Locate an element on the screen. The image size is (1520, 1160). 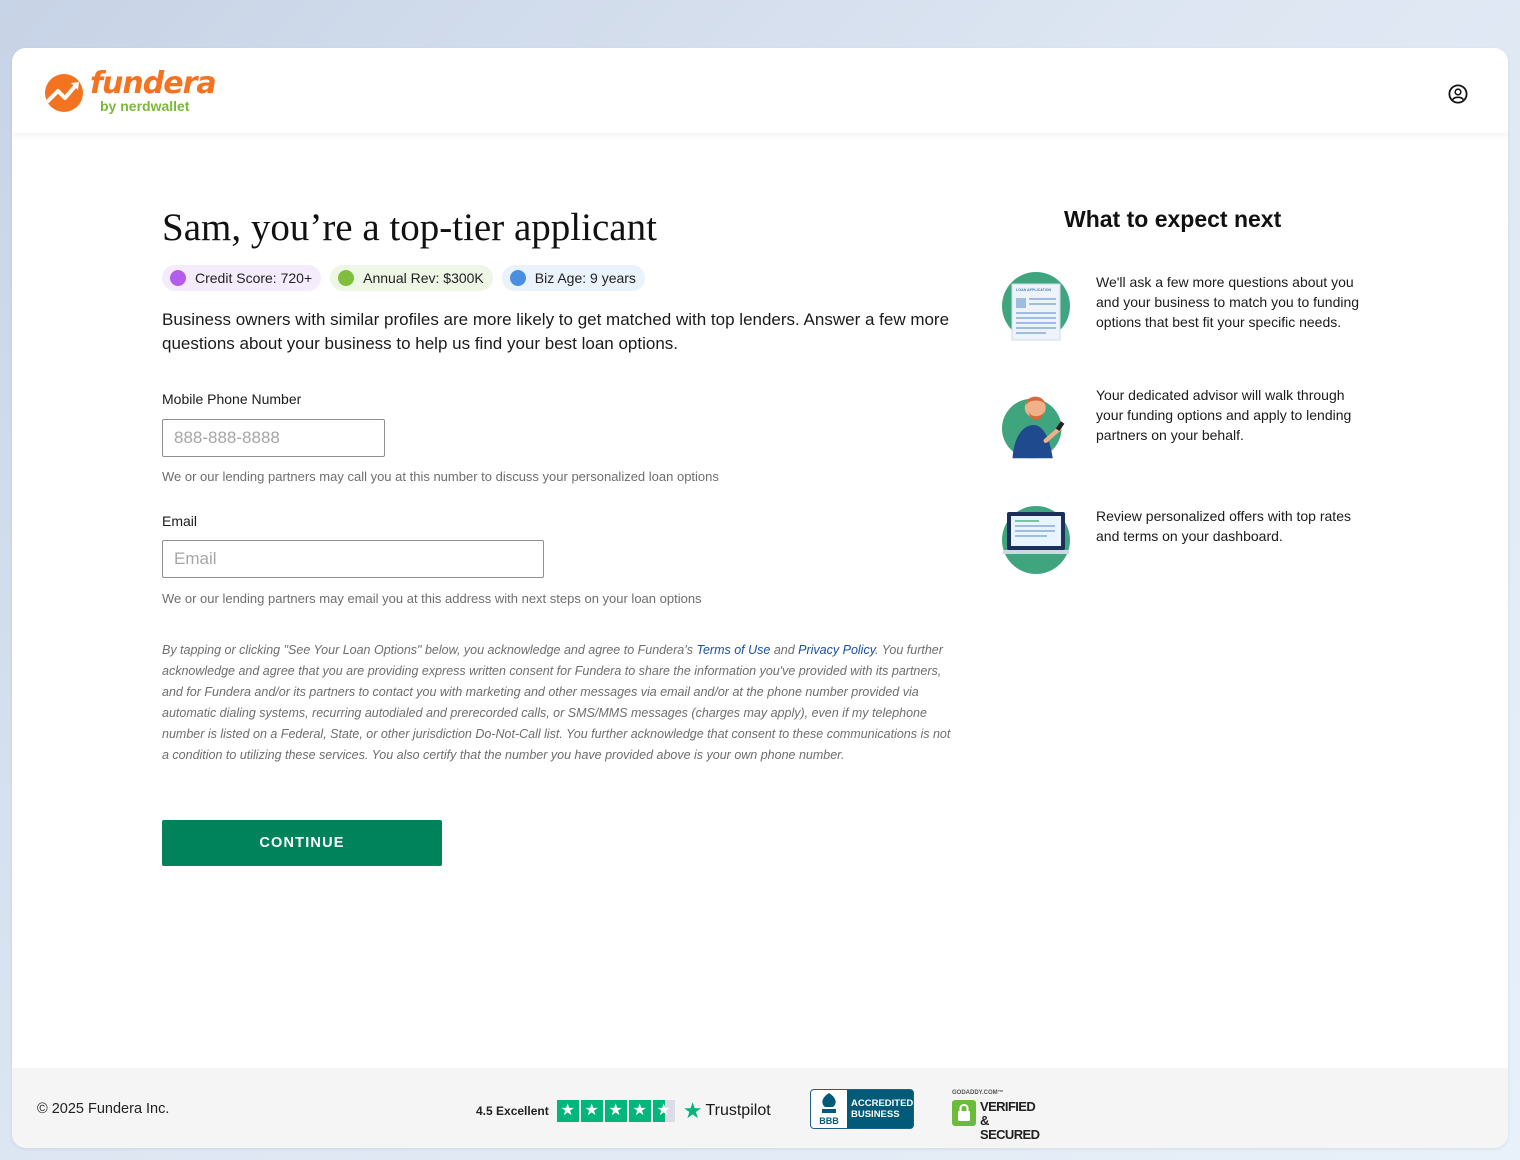
trustpilot-score: 4.5 Excellent is located at coordinates (512, 1111).